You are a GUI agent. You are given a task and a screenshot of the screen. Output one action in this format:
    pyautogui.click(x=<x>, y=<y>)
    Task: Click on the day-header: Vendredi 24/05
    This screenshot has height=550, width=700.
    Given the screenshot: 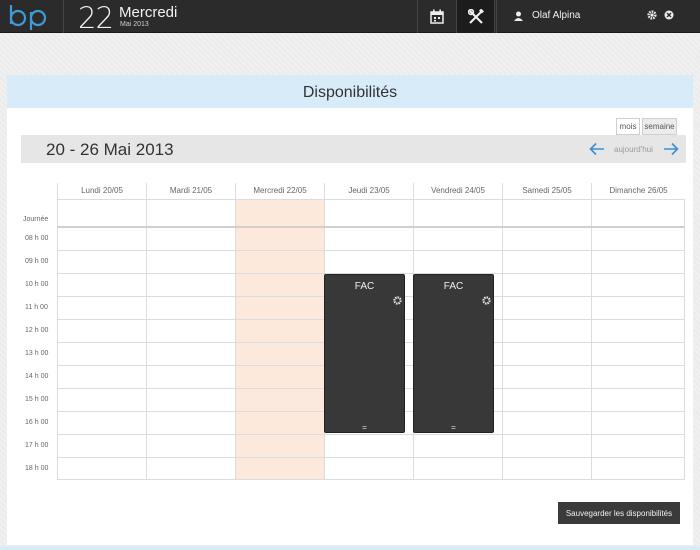 What is the action you would take?
    pyautogui.click(x=457, y=191)
    